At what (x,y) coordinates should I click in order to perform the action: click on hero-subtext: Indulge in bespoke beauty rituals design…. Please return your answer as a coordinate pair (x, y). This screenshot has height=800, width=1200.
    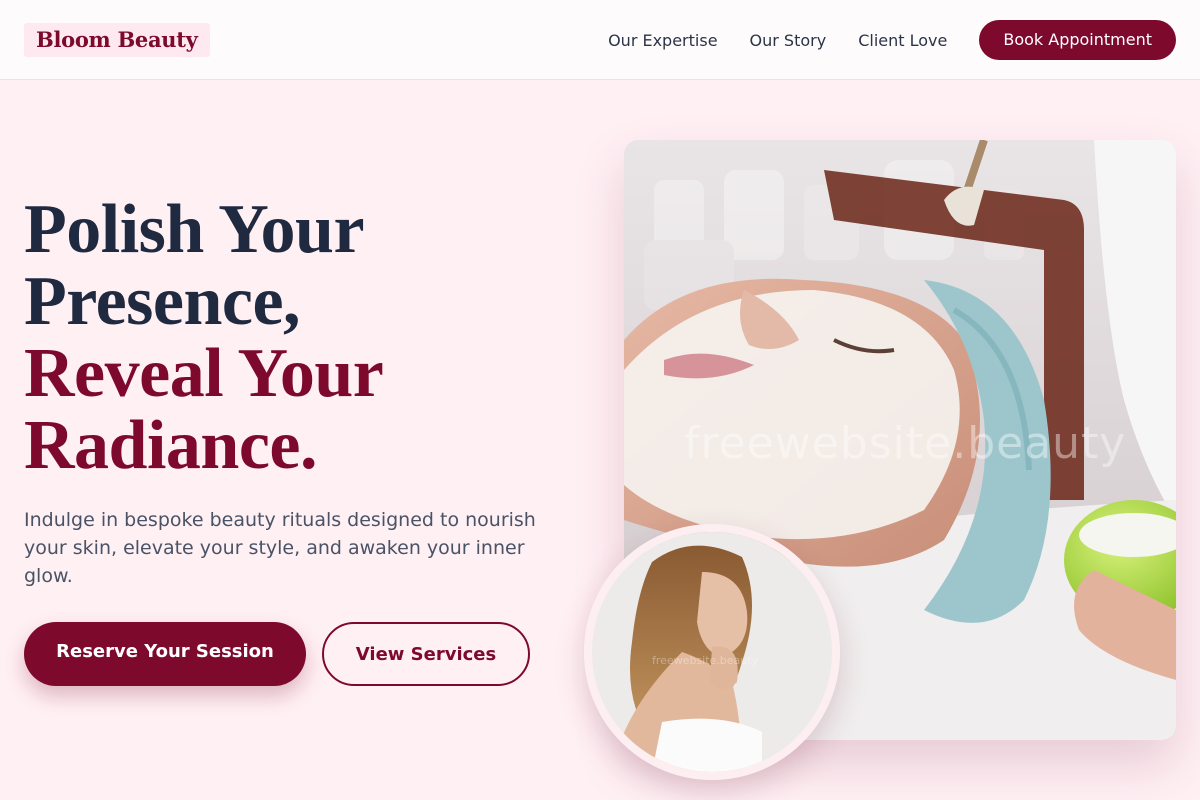
    Looking at the image, I should click on (280, 548).